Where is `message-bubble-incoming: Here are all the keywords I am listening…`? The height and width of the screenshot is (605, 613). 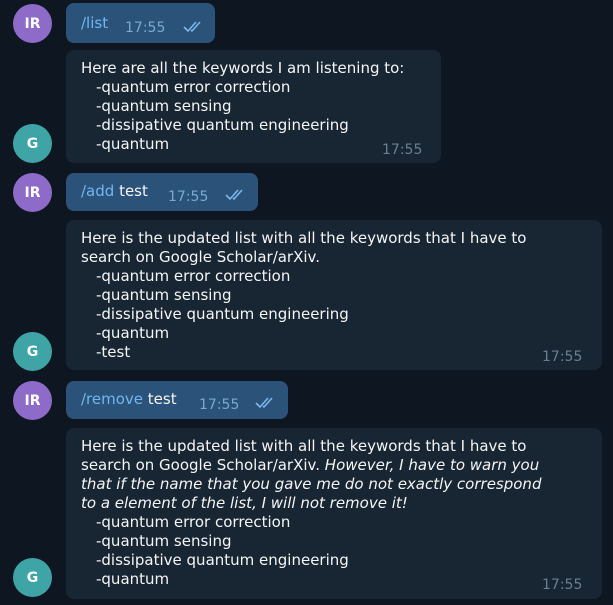
message-bubble-incoming: Here are all the keywords I am listening… is located at coordinates (253, 106).